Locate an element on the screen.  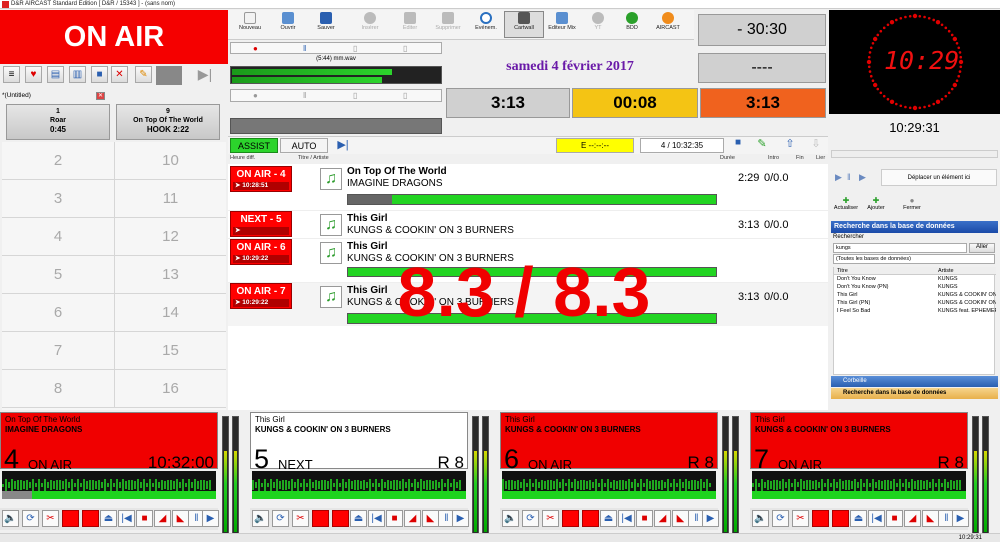
result-row: Don't You Know KUNGS is located at coordinates (915, 279).